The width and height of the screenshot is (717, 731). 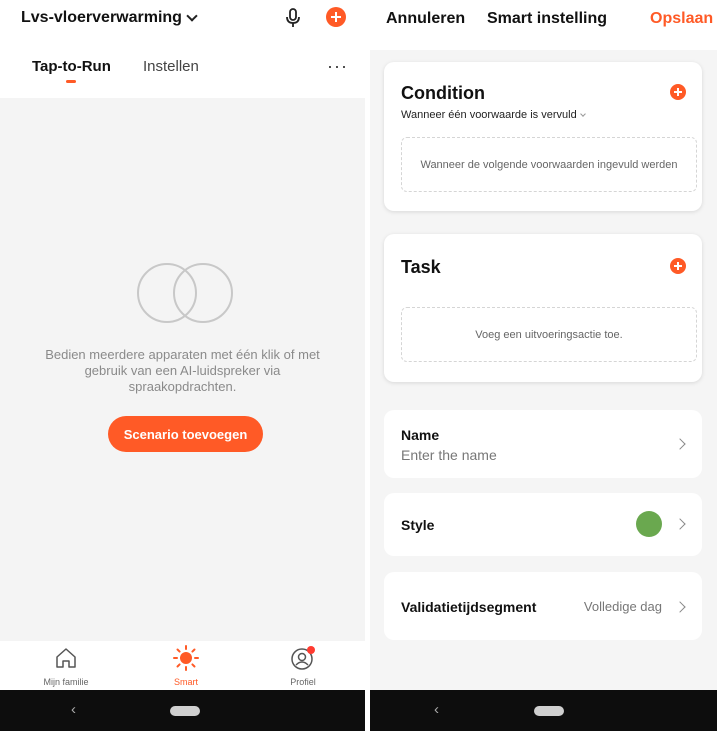 What do you see at coordinates (101, 17) in the screenshot?
I see `home-title: Lvs-vloerverwarming` at bounding box center [101, 17].